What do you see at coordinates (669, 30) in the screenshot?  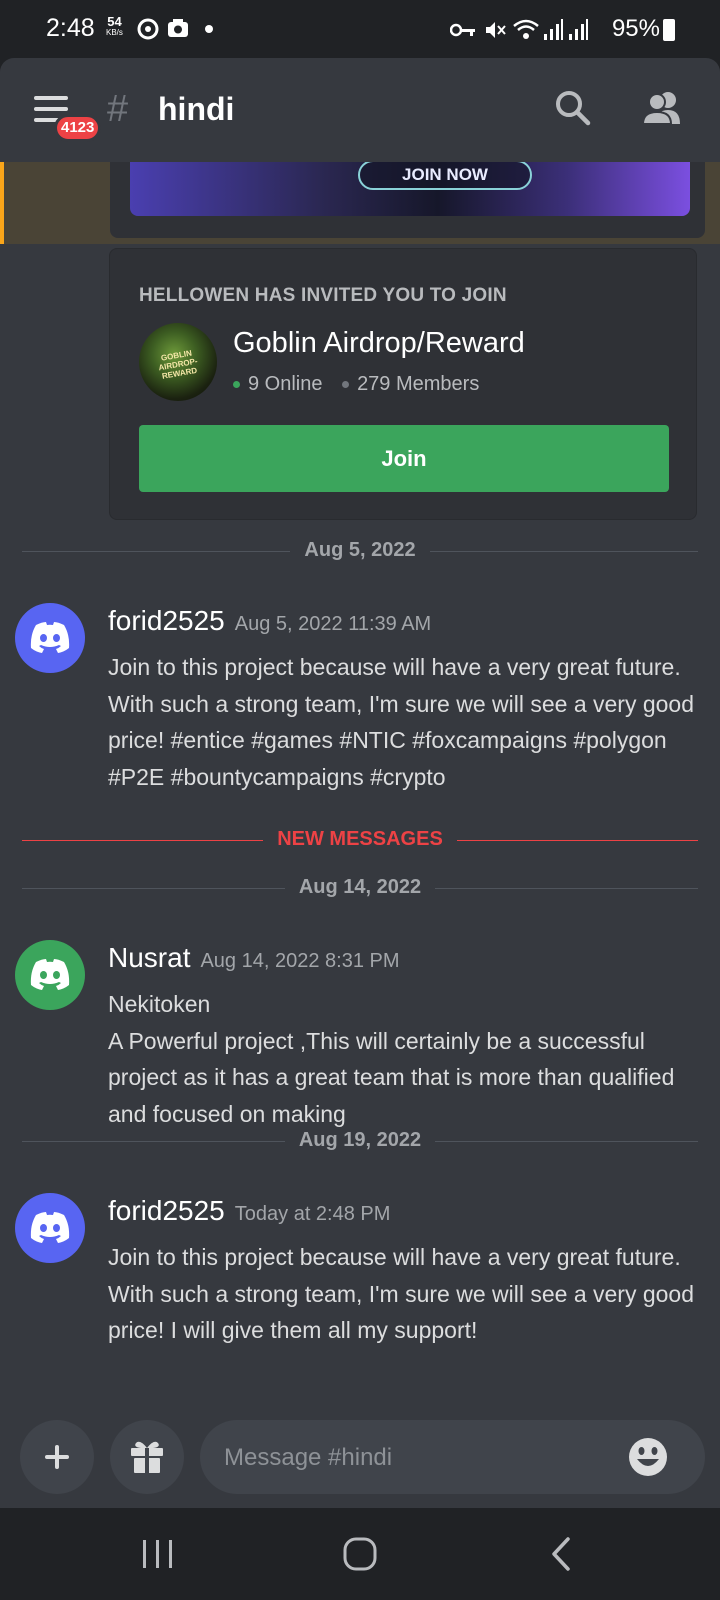 I see `battery-icon` at bounding box center [669, 30].